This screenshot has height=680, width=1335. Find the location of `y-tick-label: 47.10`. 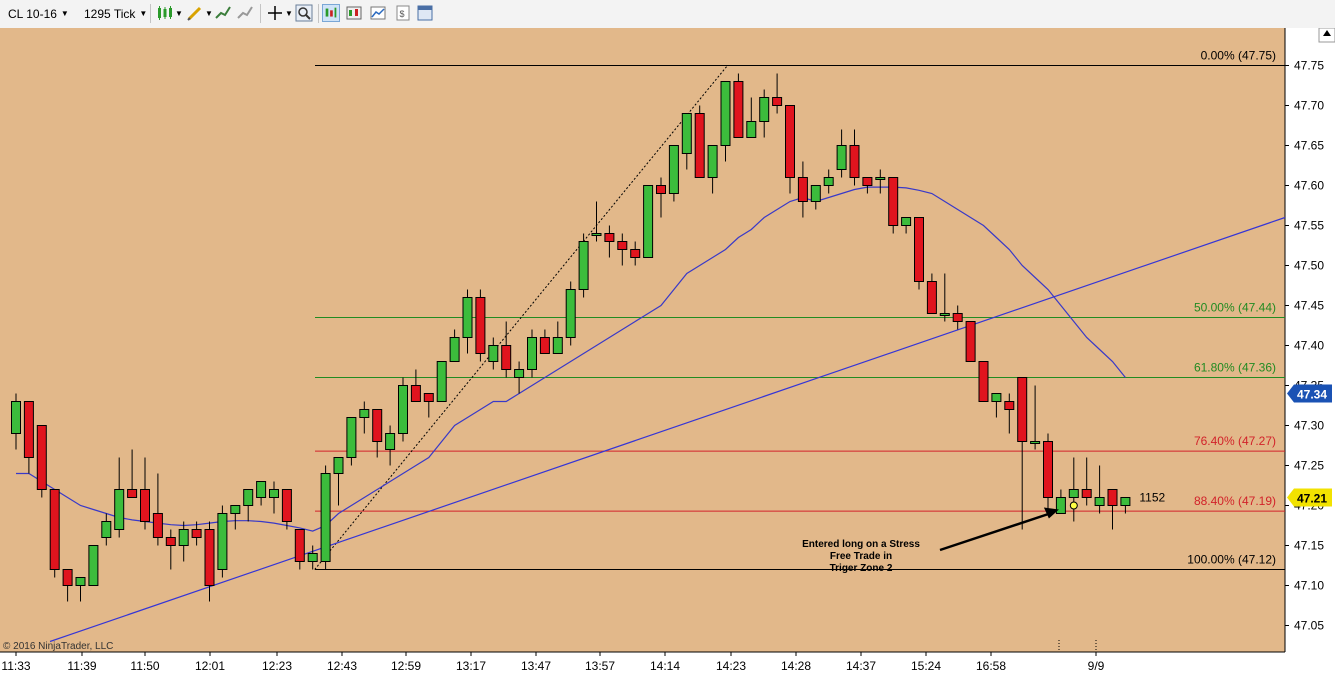

y-tick-label: 47.10 is located at coordinates (1309, 586).